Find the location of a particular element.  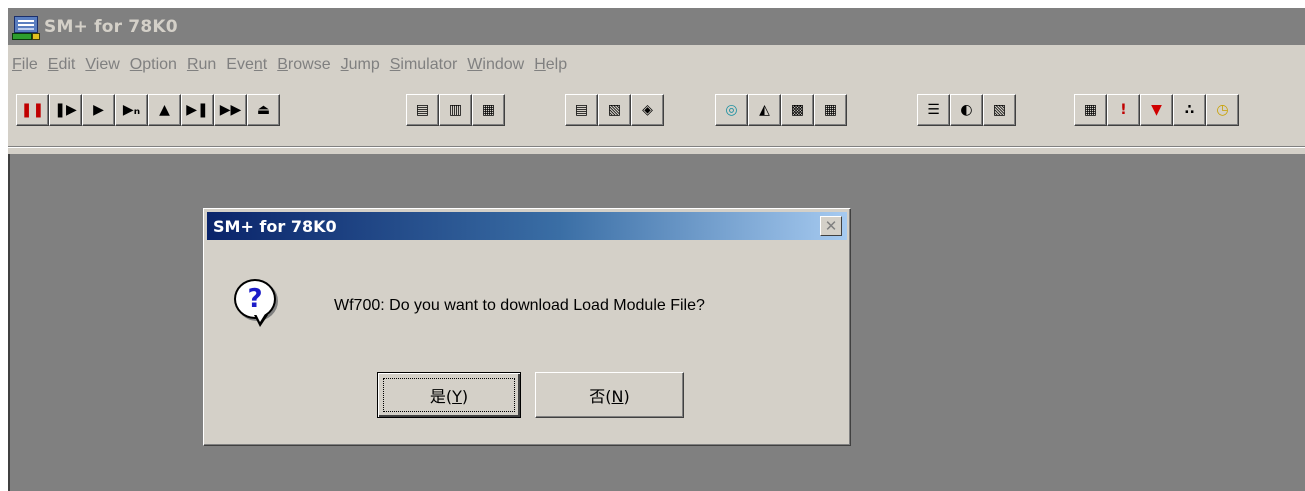

assemble-button: ▥ is located at coordinates (455, 110).